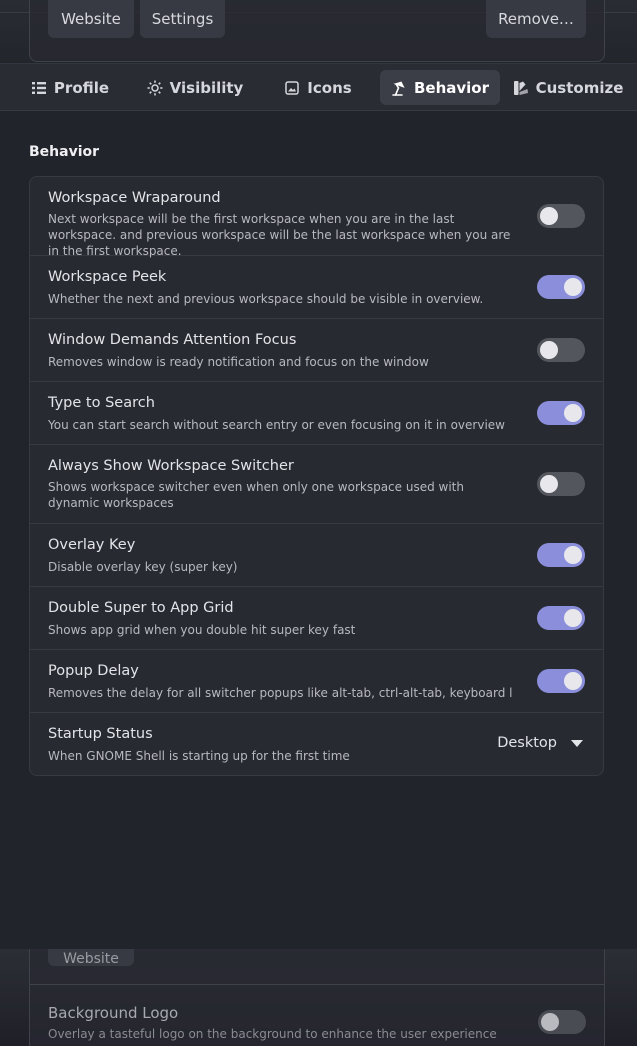 The height and width of the screenshot is (1046, 637). I want to click on desk-lamp-icon, so click(398, 88).